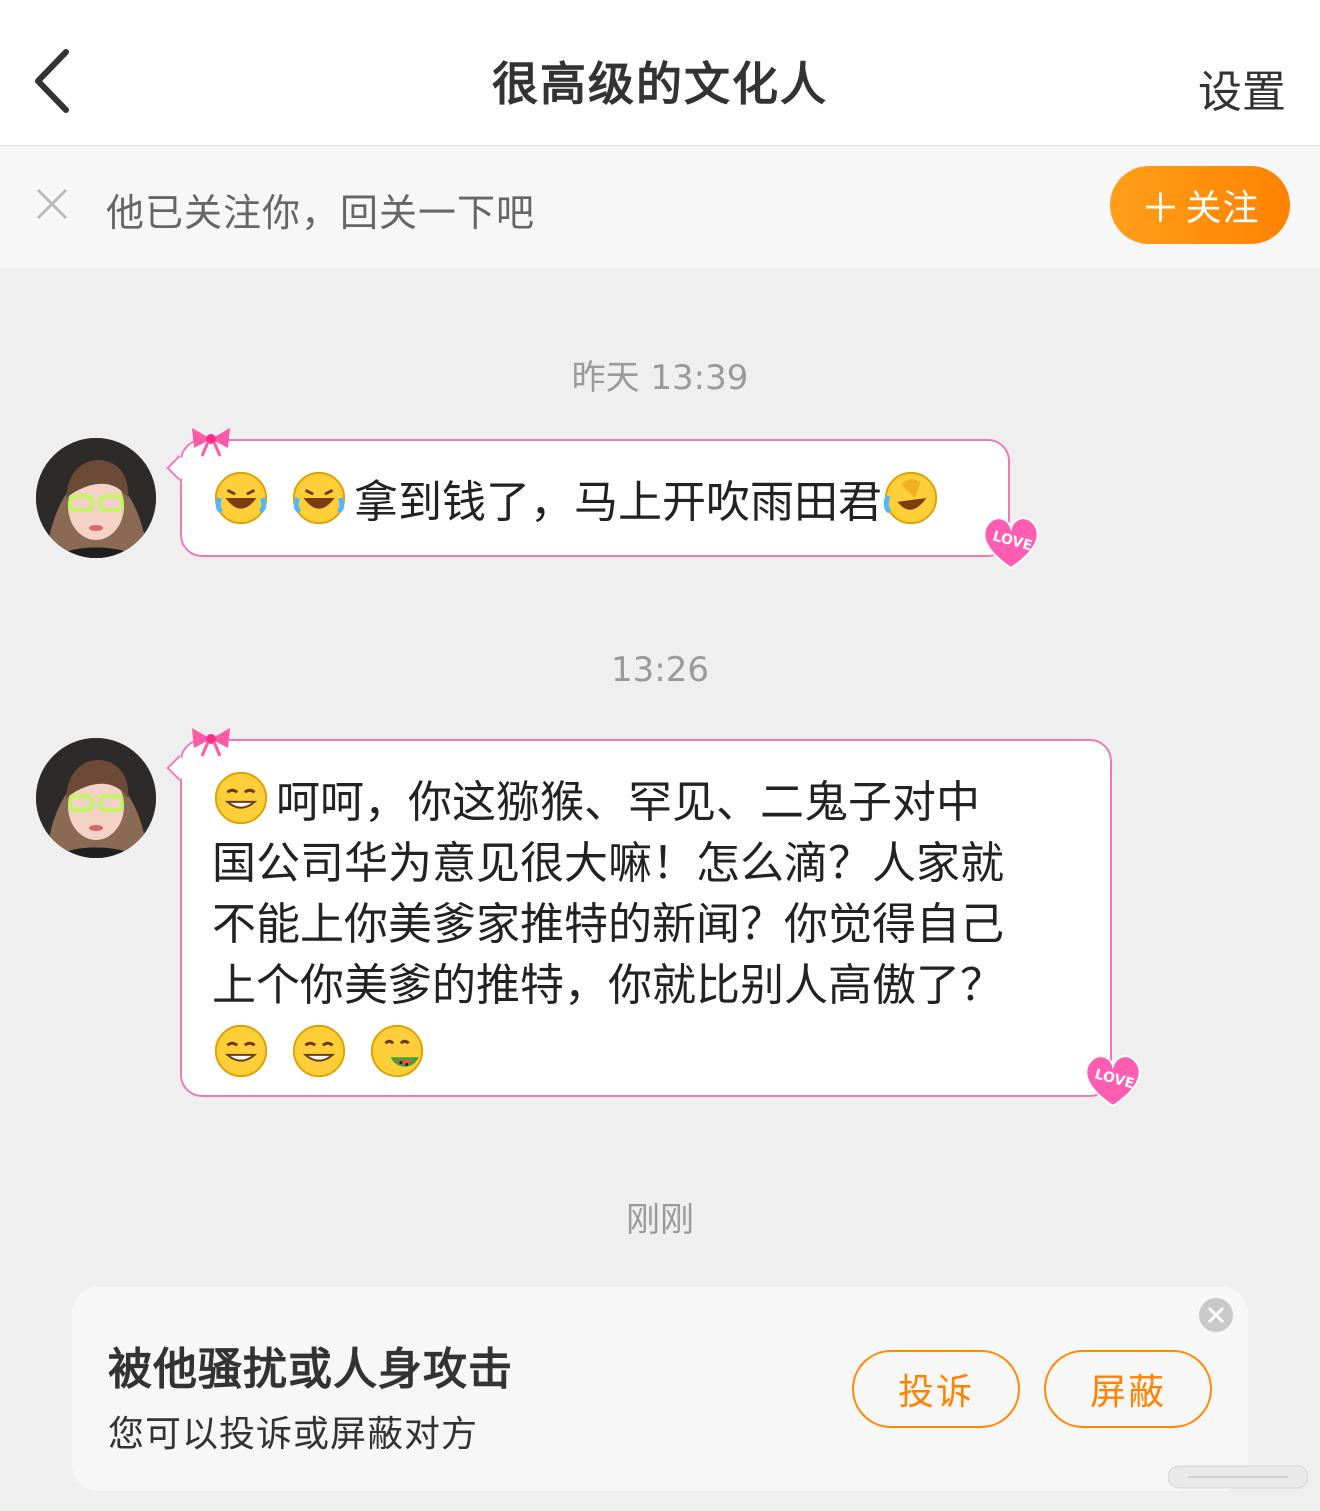 The height and width of the screenshot is (1511, 1320). What do you see at coordinates (293, 1434) in the screenshot?
I see `alert-subtitle: 您可以投诉或屏蔽对方` at bounding box center [293, 1434].